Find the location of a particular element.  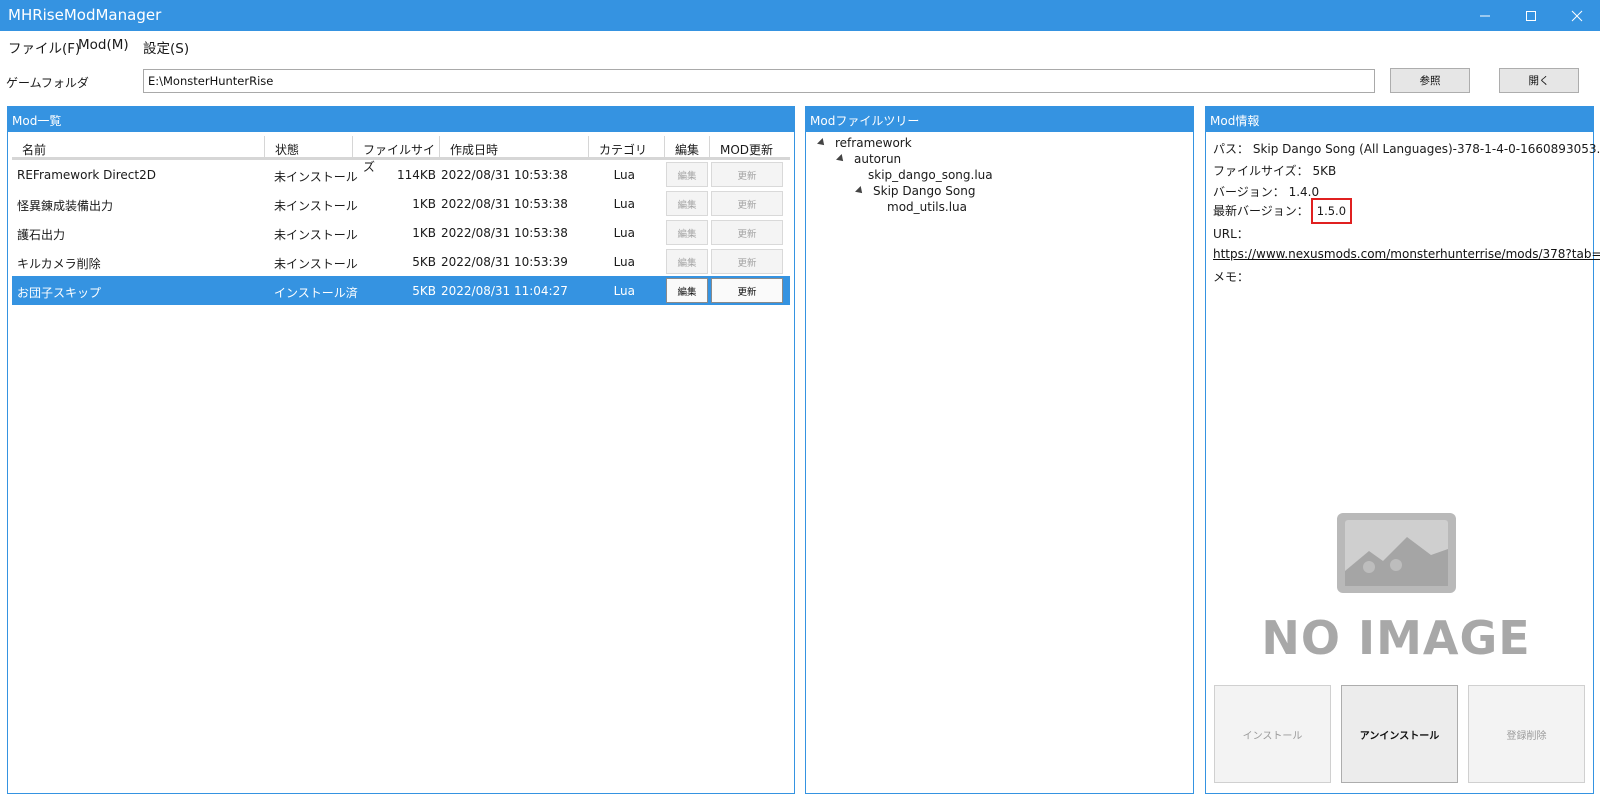

path-label: パス： is located at coordinates (1231, 149).